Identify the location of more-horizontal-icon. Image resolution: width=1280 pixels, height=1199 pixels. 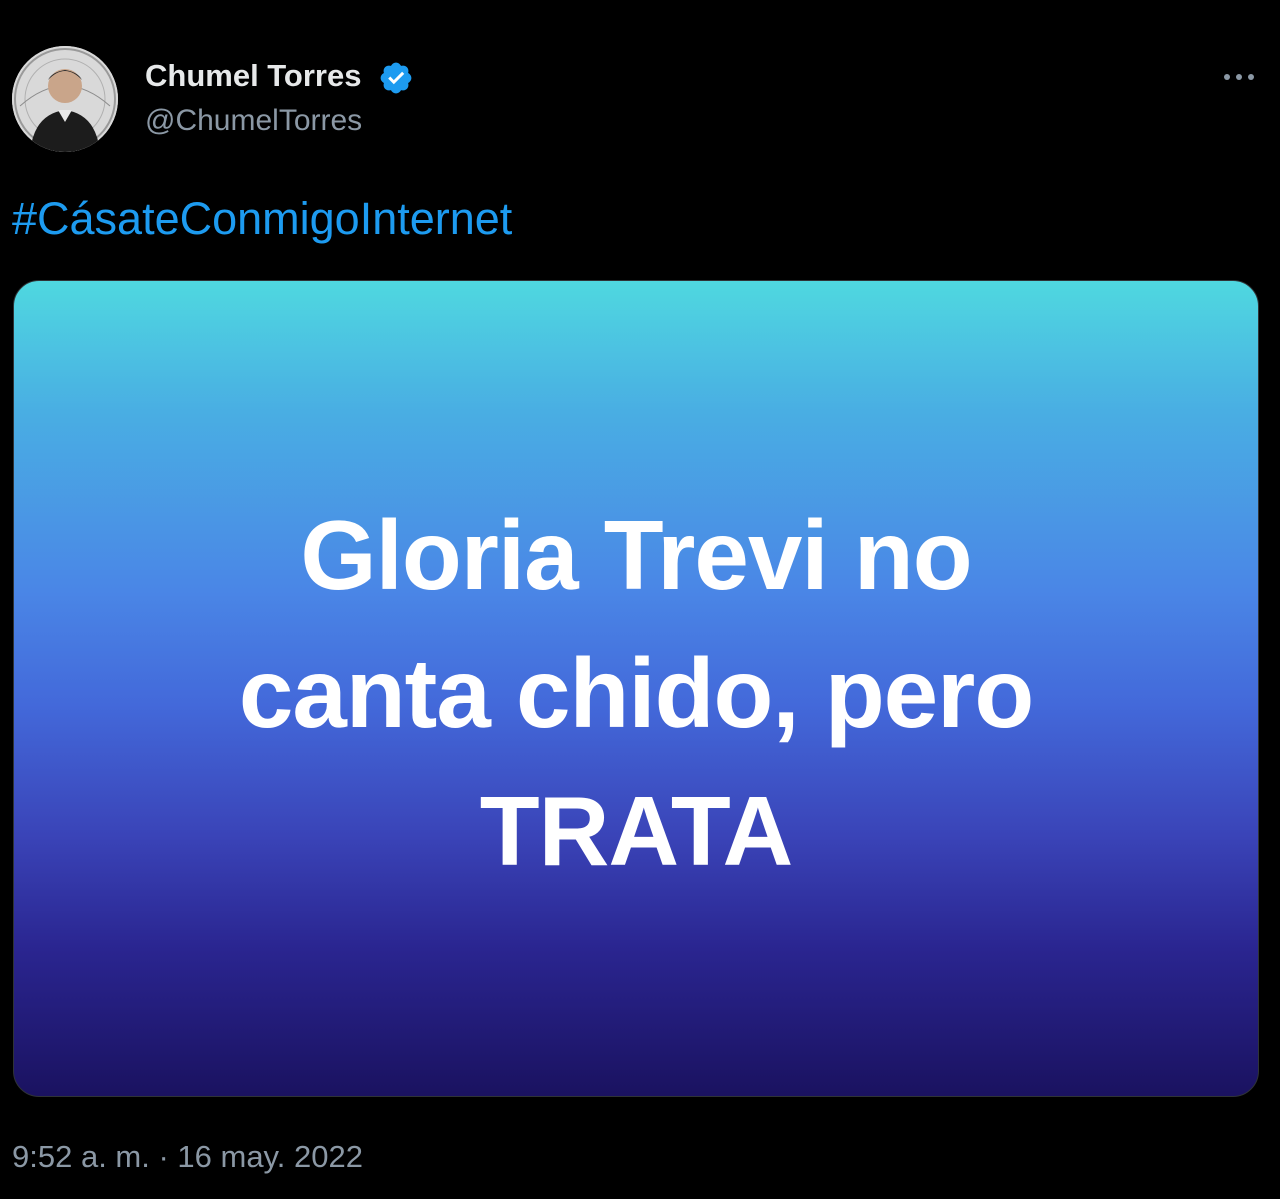
(1239, 77).